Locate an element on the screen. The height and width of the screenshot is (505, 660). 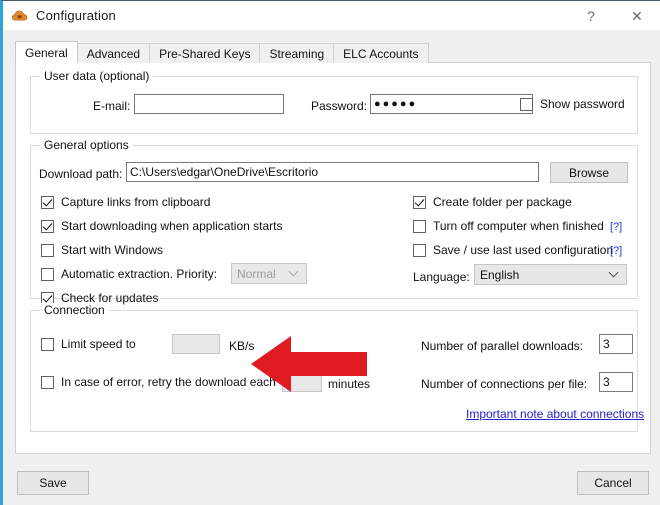
caption-buttons: ? ✕ is located at coordinates (614, 15).